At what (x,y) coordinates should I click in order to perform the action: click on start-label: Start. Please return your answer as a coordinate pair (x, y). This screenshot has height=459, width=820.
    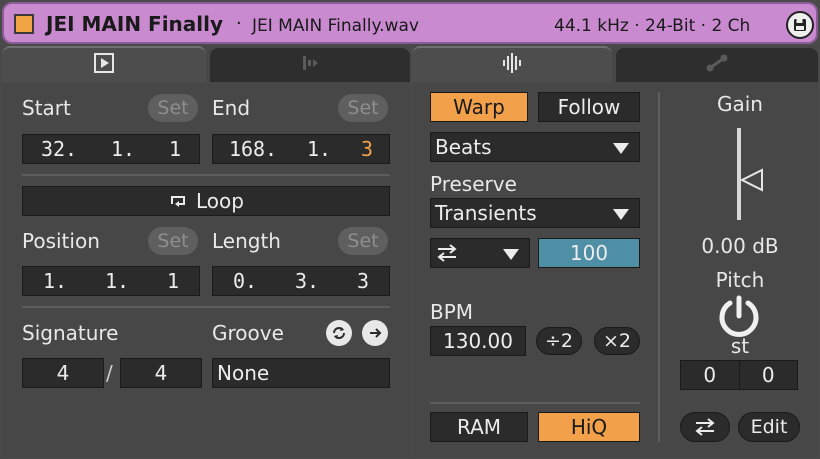
    Looking at the image, I should click on (46, 108).